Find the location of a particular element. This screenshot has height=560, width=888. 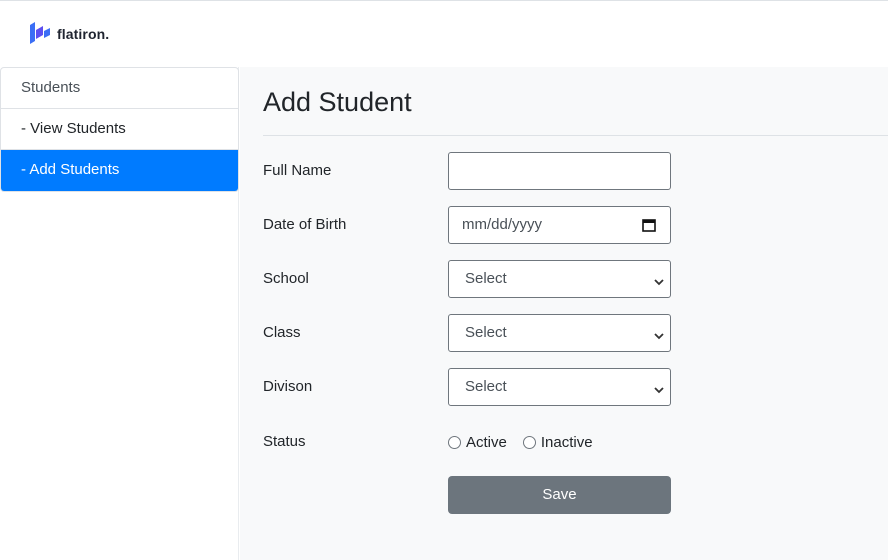

sidebar-item-add-students: - Add Students is located at coordinates (119, 170).